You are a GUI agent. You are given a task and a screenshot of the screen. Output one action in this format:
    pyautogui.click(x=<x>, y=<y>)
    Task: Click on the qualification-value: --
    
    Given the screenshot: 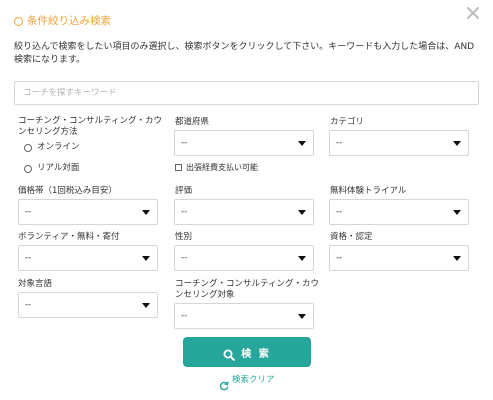 What is the action you would take?
    pyautogui.click(x=339, y=258)
    